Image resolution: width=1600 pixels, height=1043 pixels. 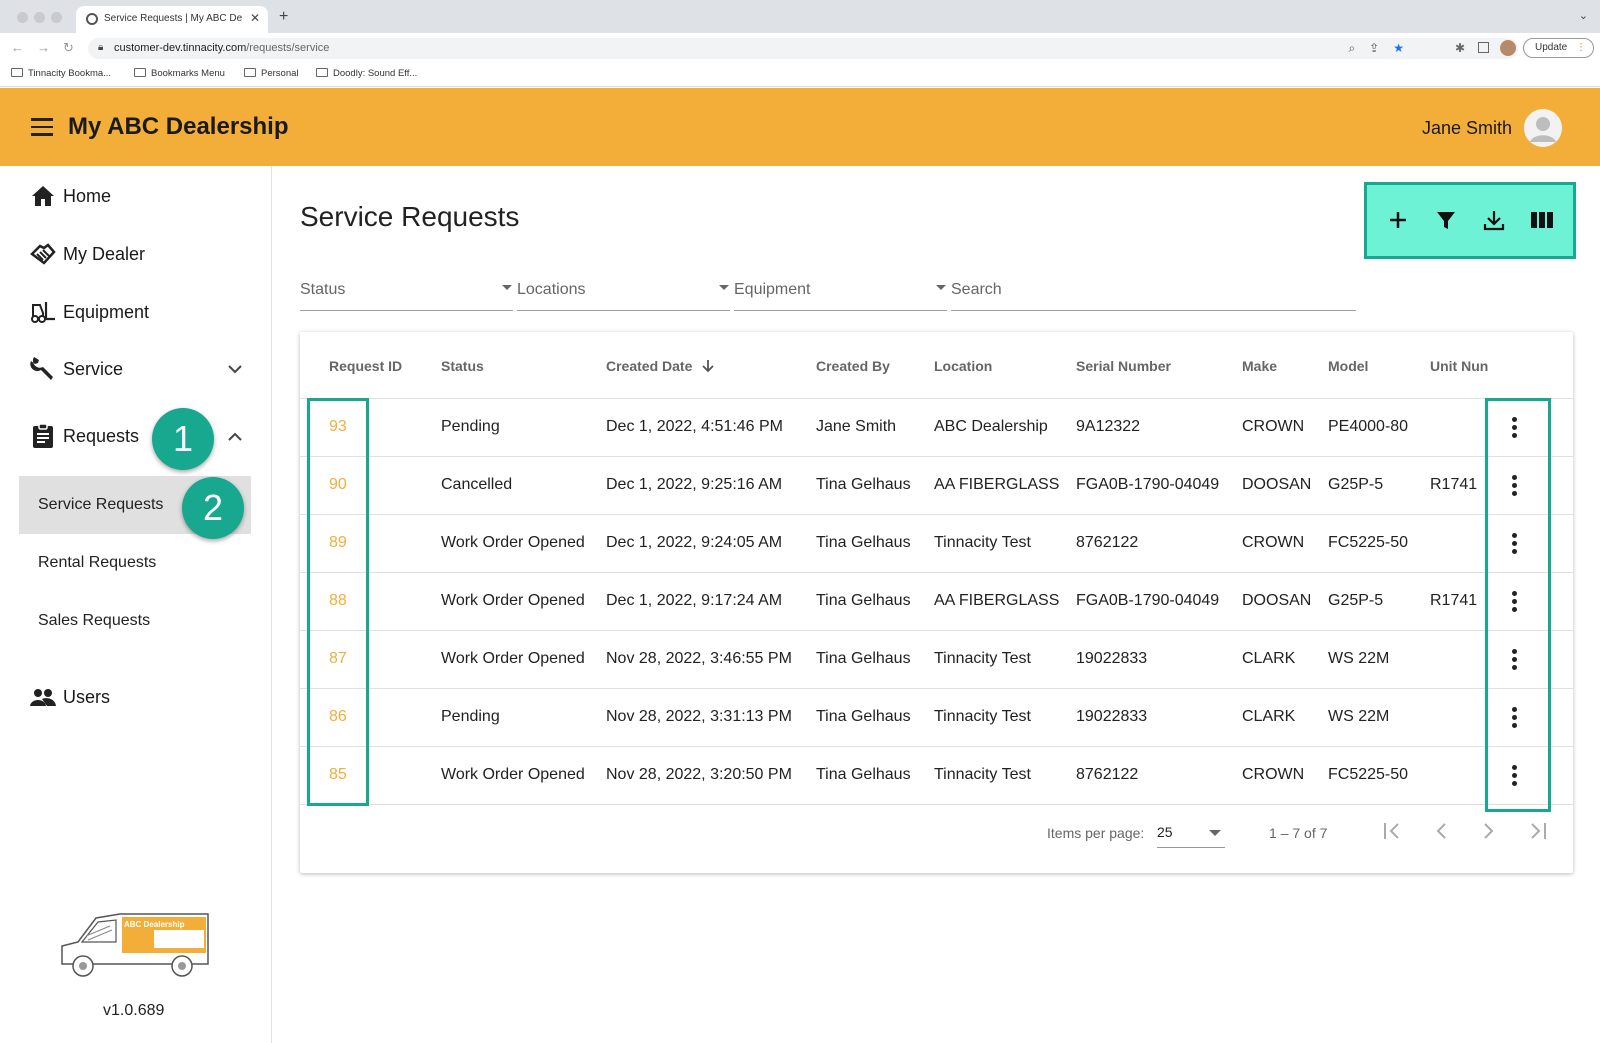 What do you see at coordinates (283, 17) in the screenshot?
I see `new-tab-button: +` at bounding box center [283, 17].